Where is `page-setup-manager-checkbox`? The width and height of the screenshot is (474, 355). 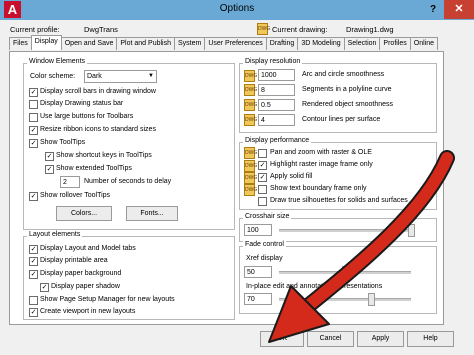 page-setup-manager-checkbox is located at coordinates (33, 300).